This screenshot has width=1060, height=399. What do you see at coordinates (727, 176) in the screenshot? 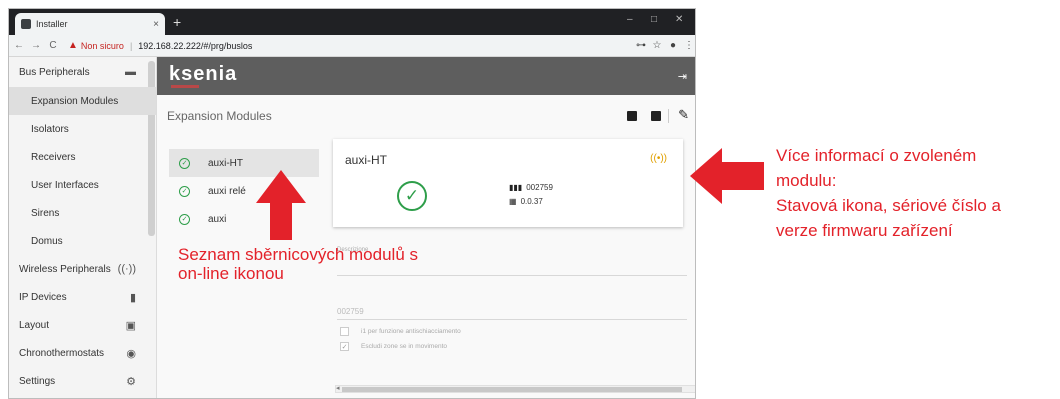
I see `arrow-left-icon` at bounding box center [727, 176].